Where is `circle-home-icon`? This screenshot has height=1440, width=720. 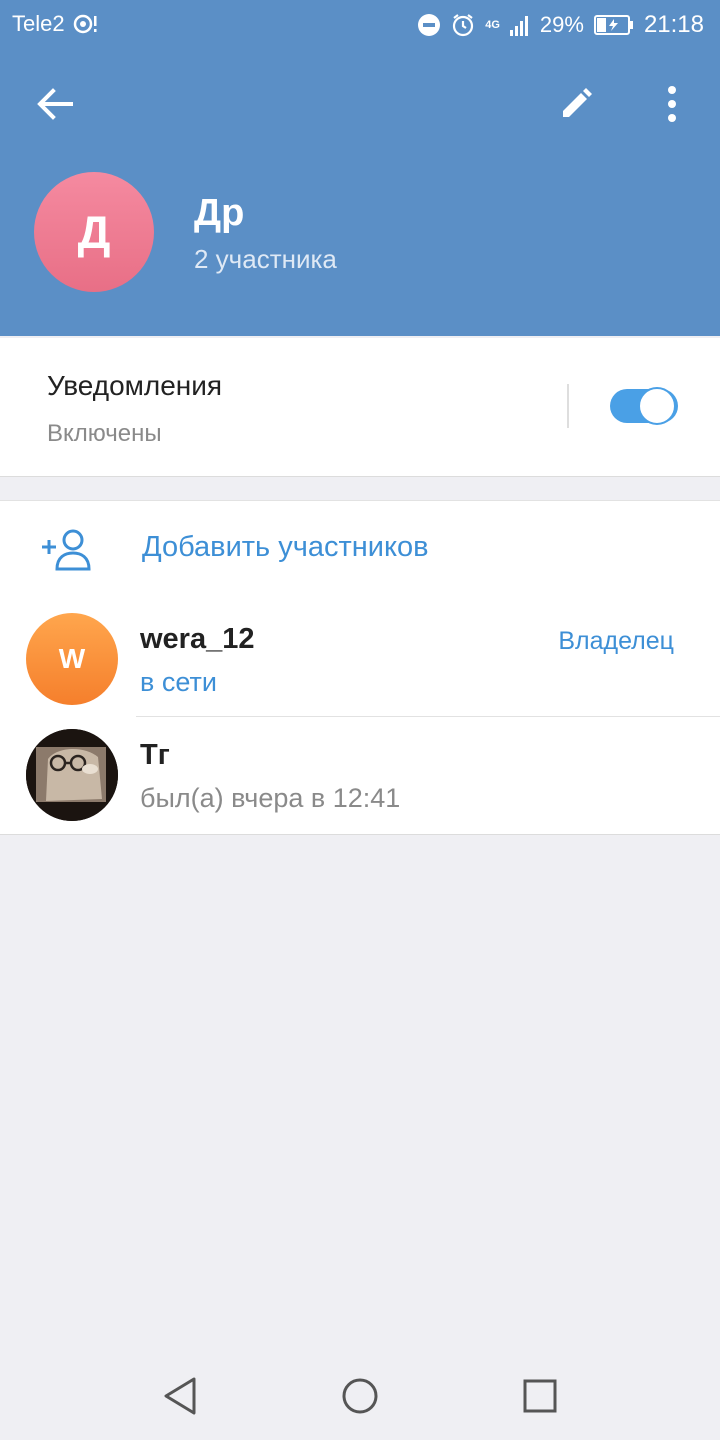
circle-home-icon is located at coordinates (360, 1396).